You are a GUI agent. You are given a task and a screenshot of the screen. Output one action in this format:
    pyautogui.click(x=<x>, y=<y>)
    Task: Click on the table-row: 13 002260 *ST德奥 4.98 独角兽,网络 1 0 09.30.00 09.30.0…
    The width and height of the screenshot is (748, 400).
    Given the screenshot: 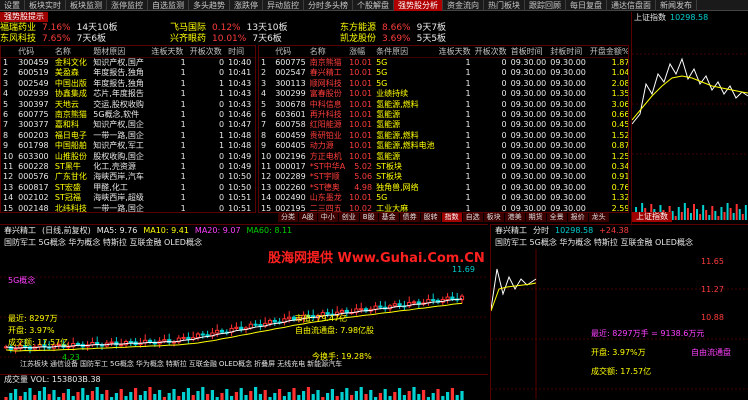 What is the action you would take?
    pyautogui.click(x=443, y=188)
    